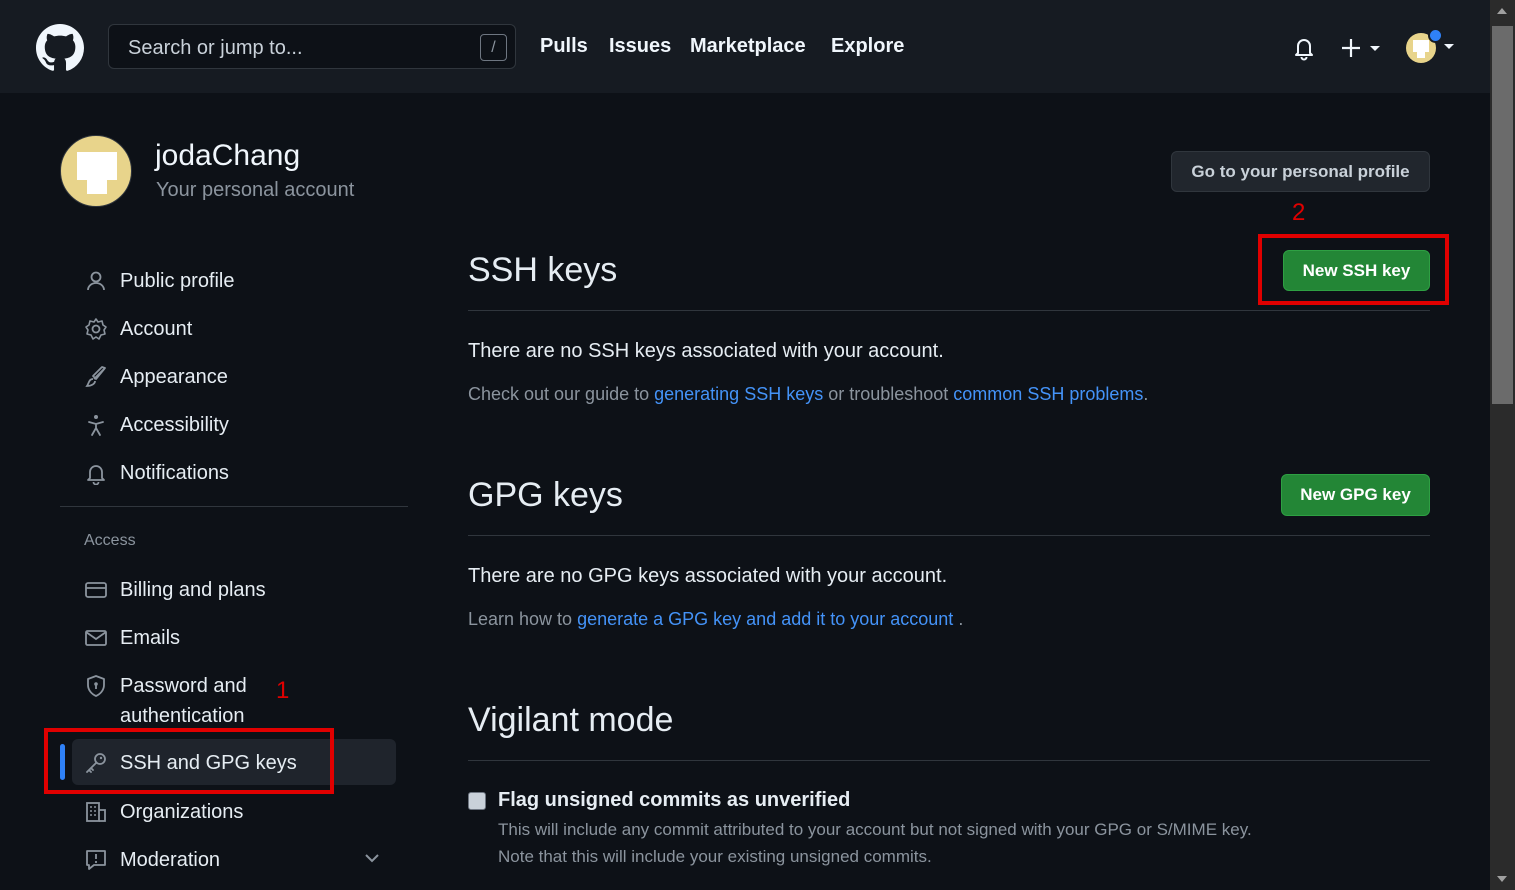 The image size is (1515, 890). Describe the element at coordinates (234, 472) in the screenshot. I see `sidebar-item-notifications: Notifications` at that location.